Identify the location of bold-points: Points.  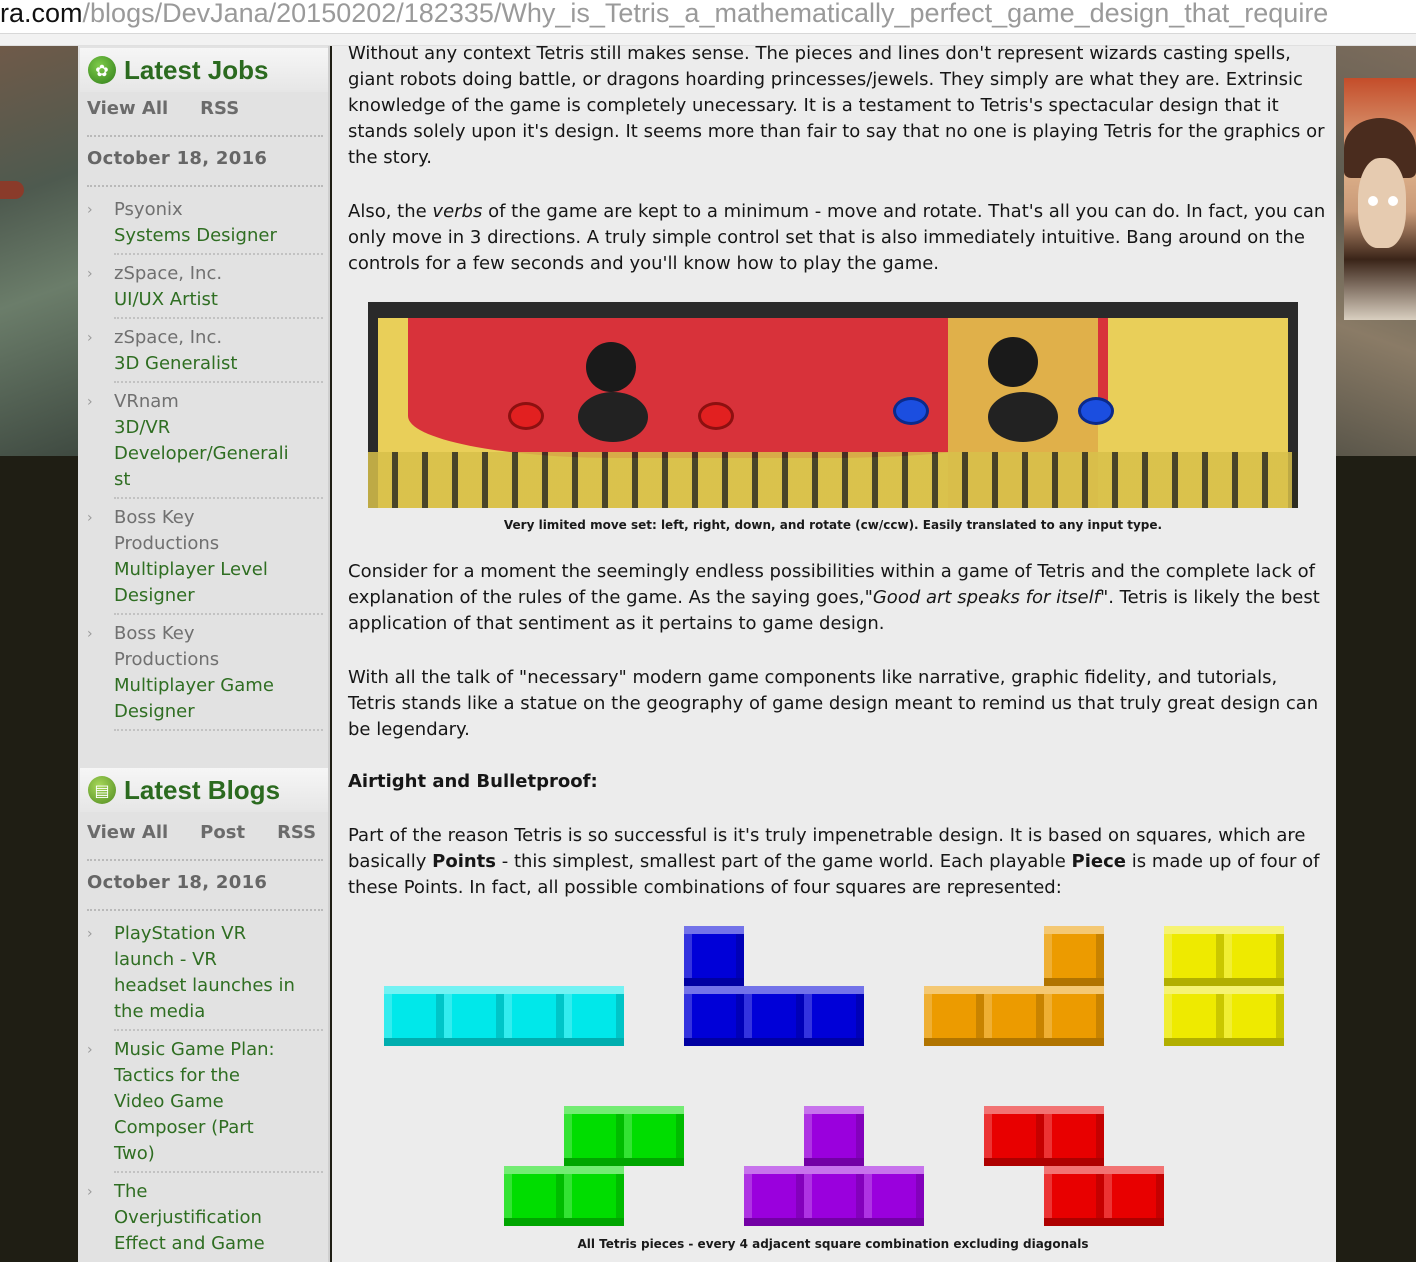
(464, 861).